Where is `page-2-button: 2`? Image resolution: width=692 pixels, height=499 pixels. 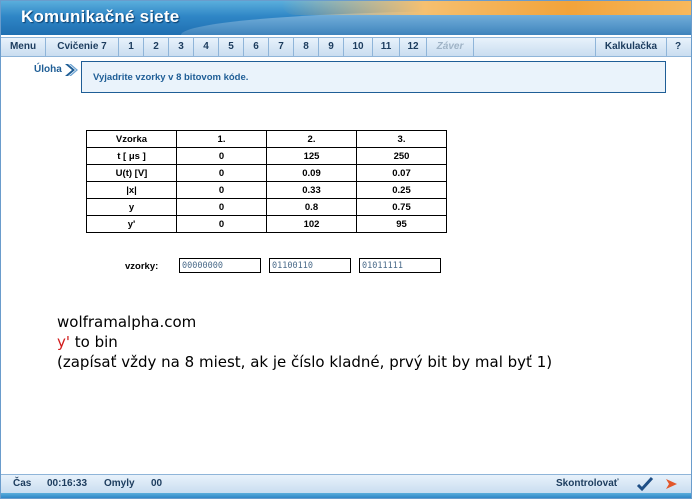
page-2-button: 2 is located at coordinates (156, 47).